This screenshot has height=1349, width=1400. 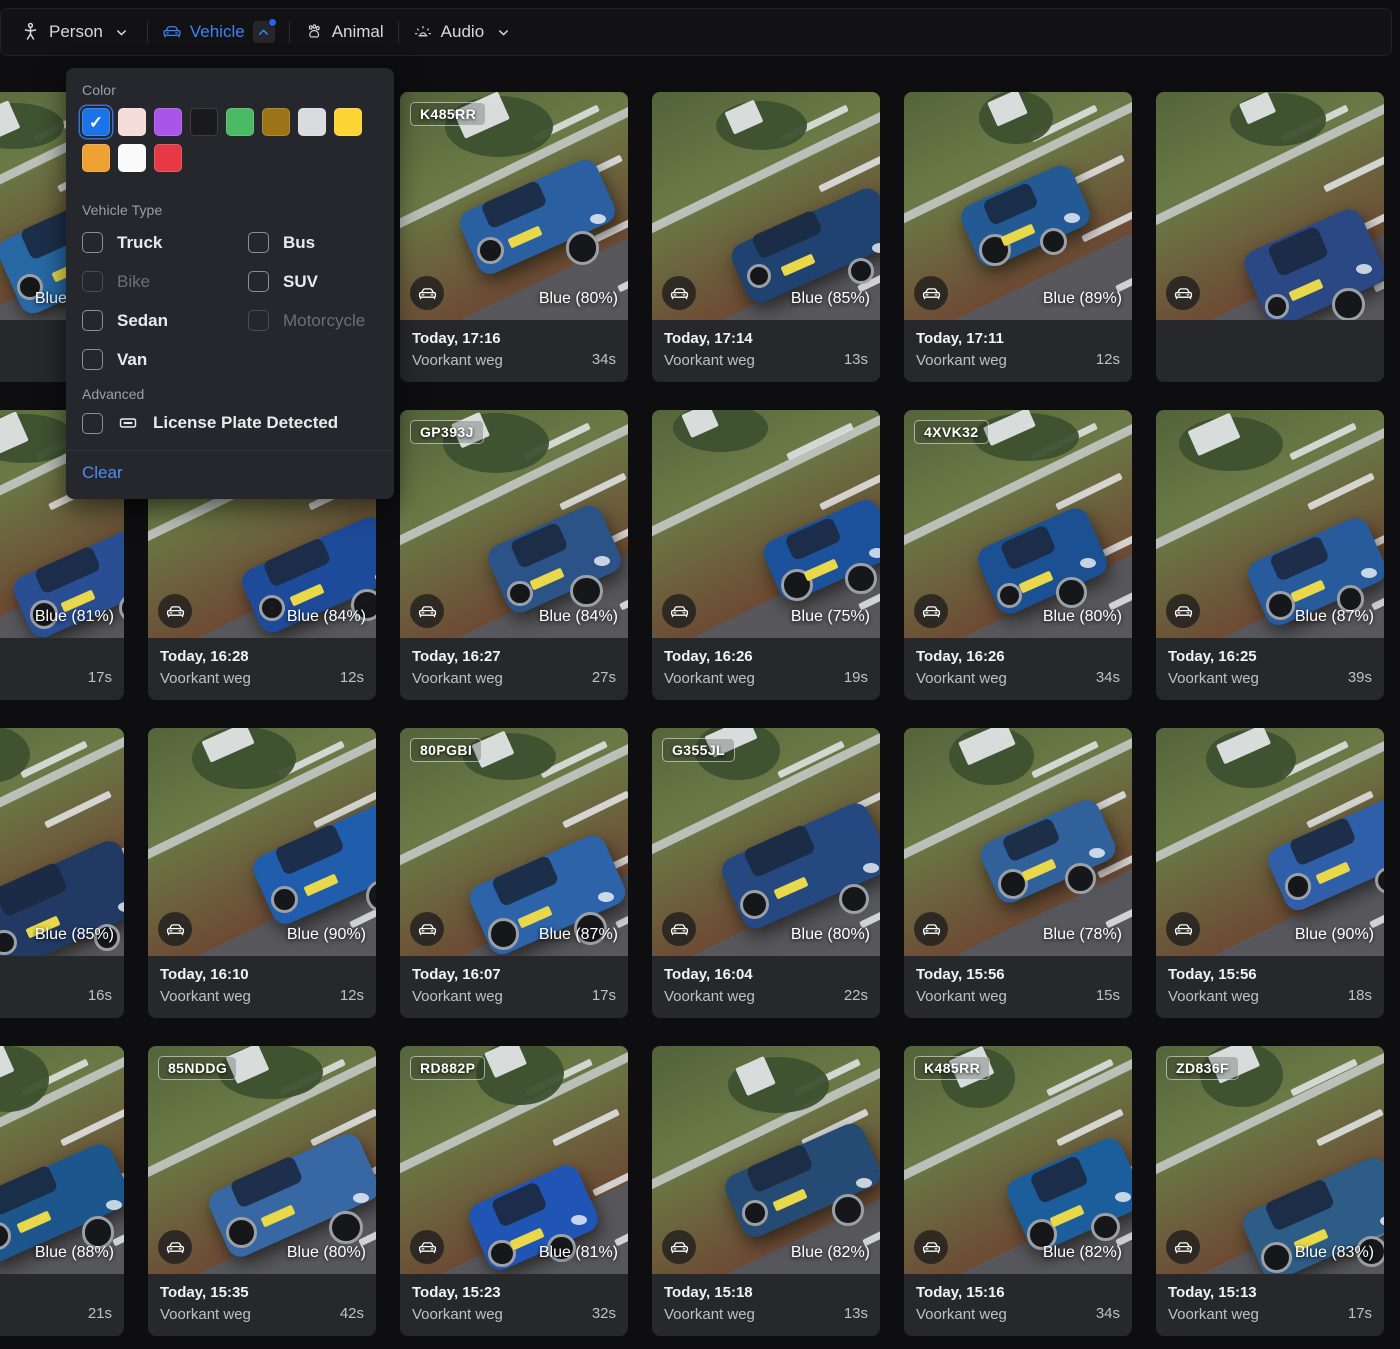 What do you see at coordinates (102, 472) in the screenshot?
I see `clear-filters-button: Clear` at bounding box center [102, 472].